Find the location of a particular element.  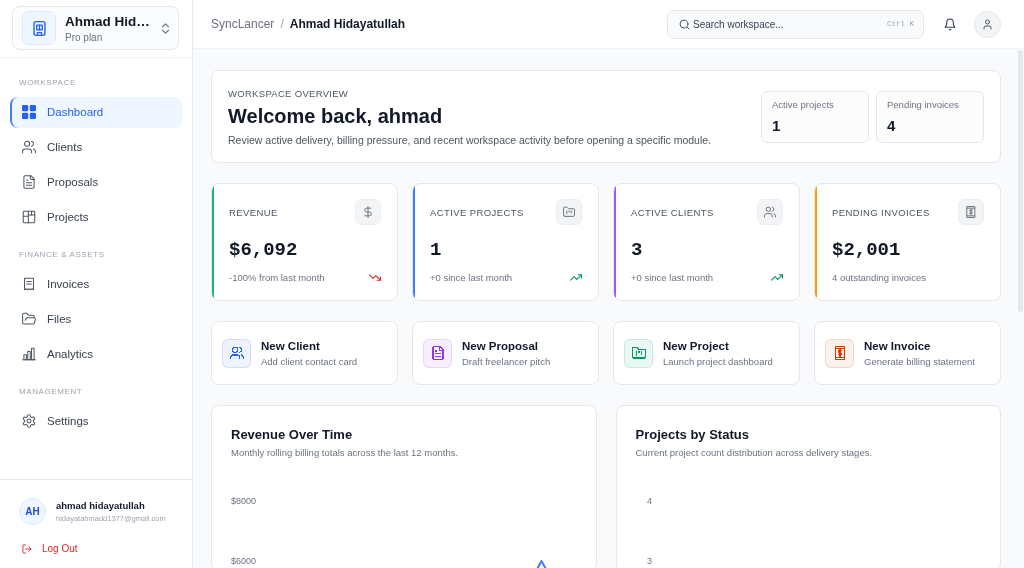

metric-value: 1 is located at coordinates (777, 125).